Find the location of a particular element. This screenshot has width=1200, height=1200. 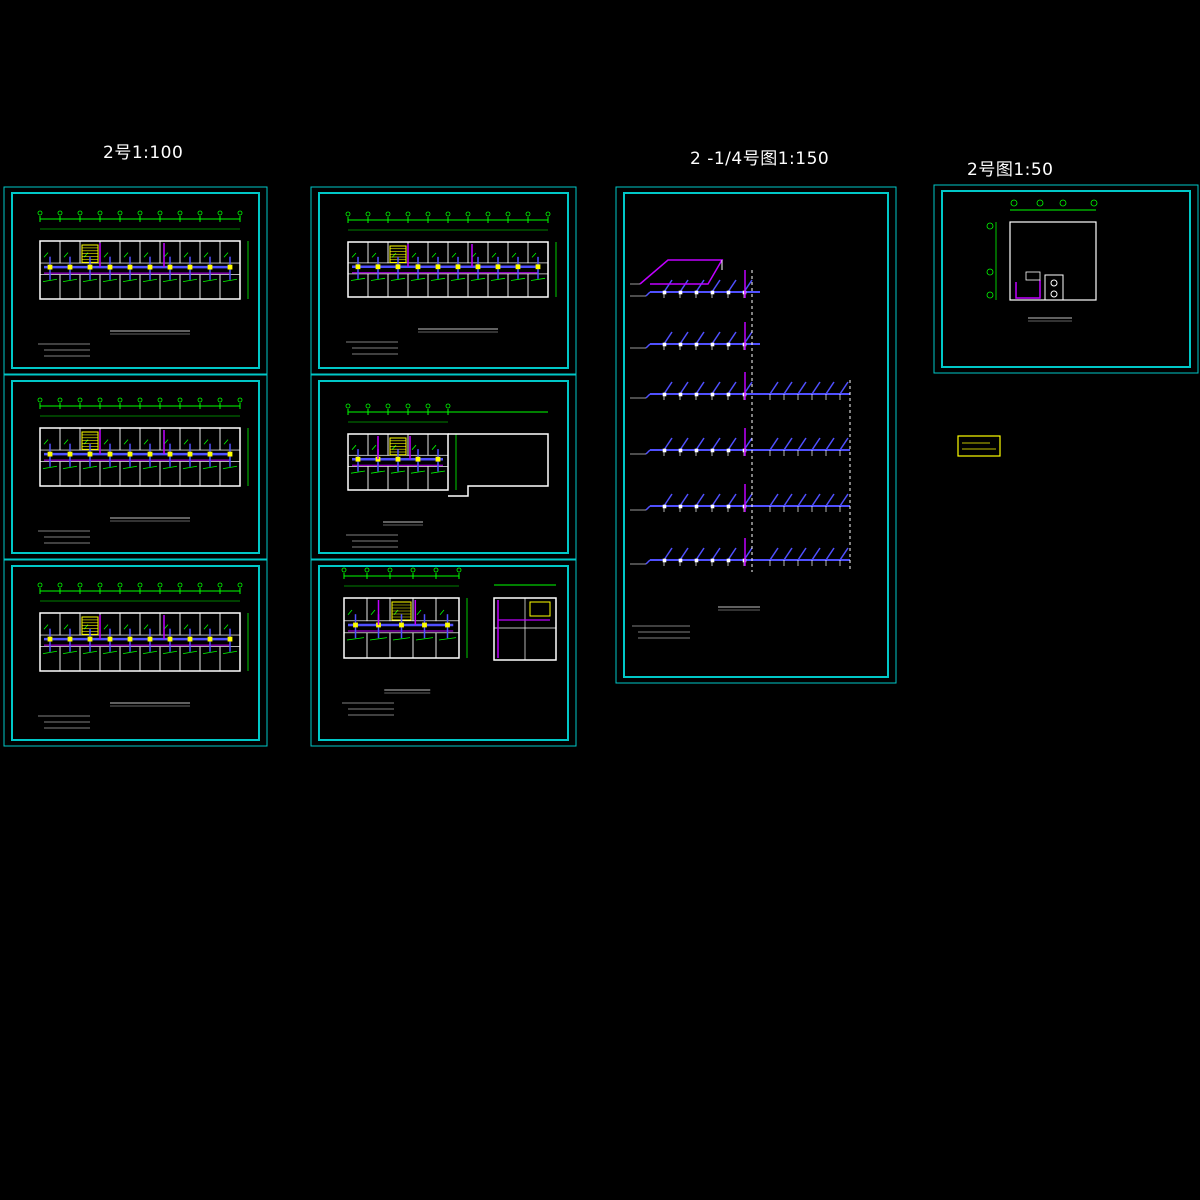

detail-plan is located at coordinates (1042, 260).